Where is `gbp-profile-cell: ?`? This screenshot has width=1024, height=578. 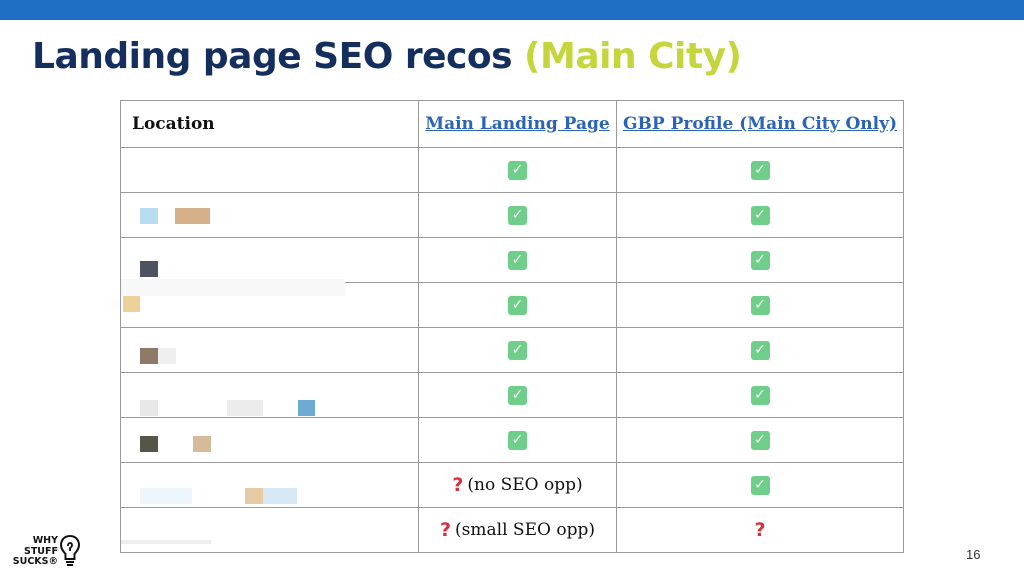 gbp-profile-cell: ? is located at coordinates (760, 530).